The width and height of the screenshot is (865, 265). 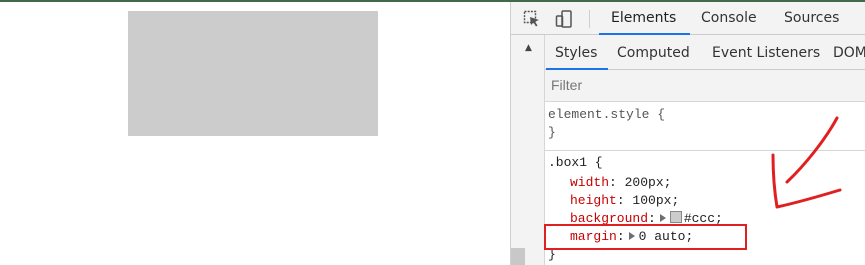 What do you see at coordinates (564, 19) in the screenshot?
I see `device-toggle-icon` at bounding box center [564, 19].